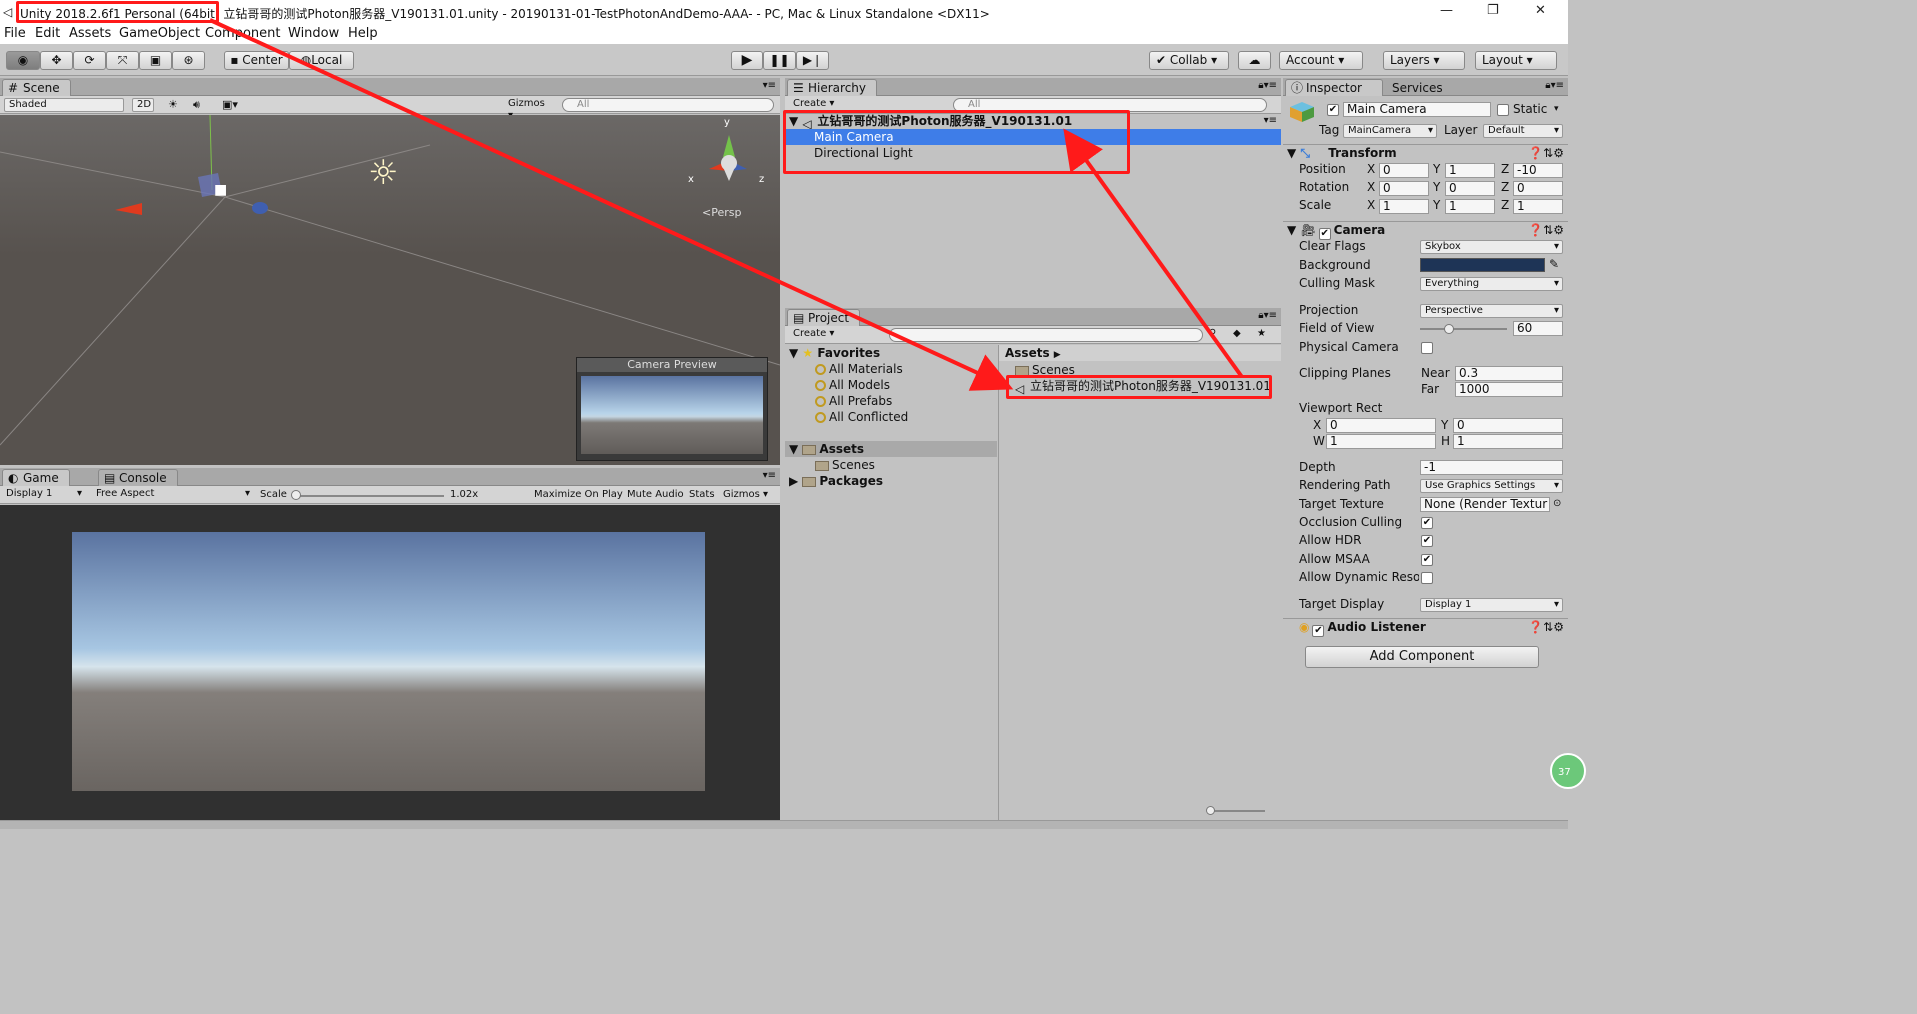 The image size is (1917, 1014). Describe the element at coordinates (824, 317) in the screenshot. I see `tab-project: ▤ Project` at that location.